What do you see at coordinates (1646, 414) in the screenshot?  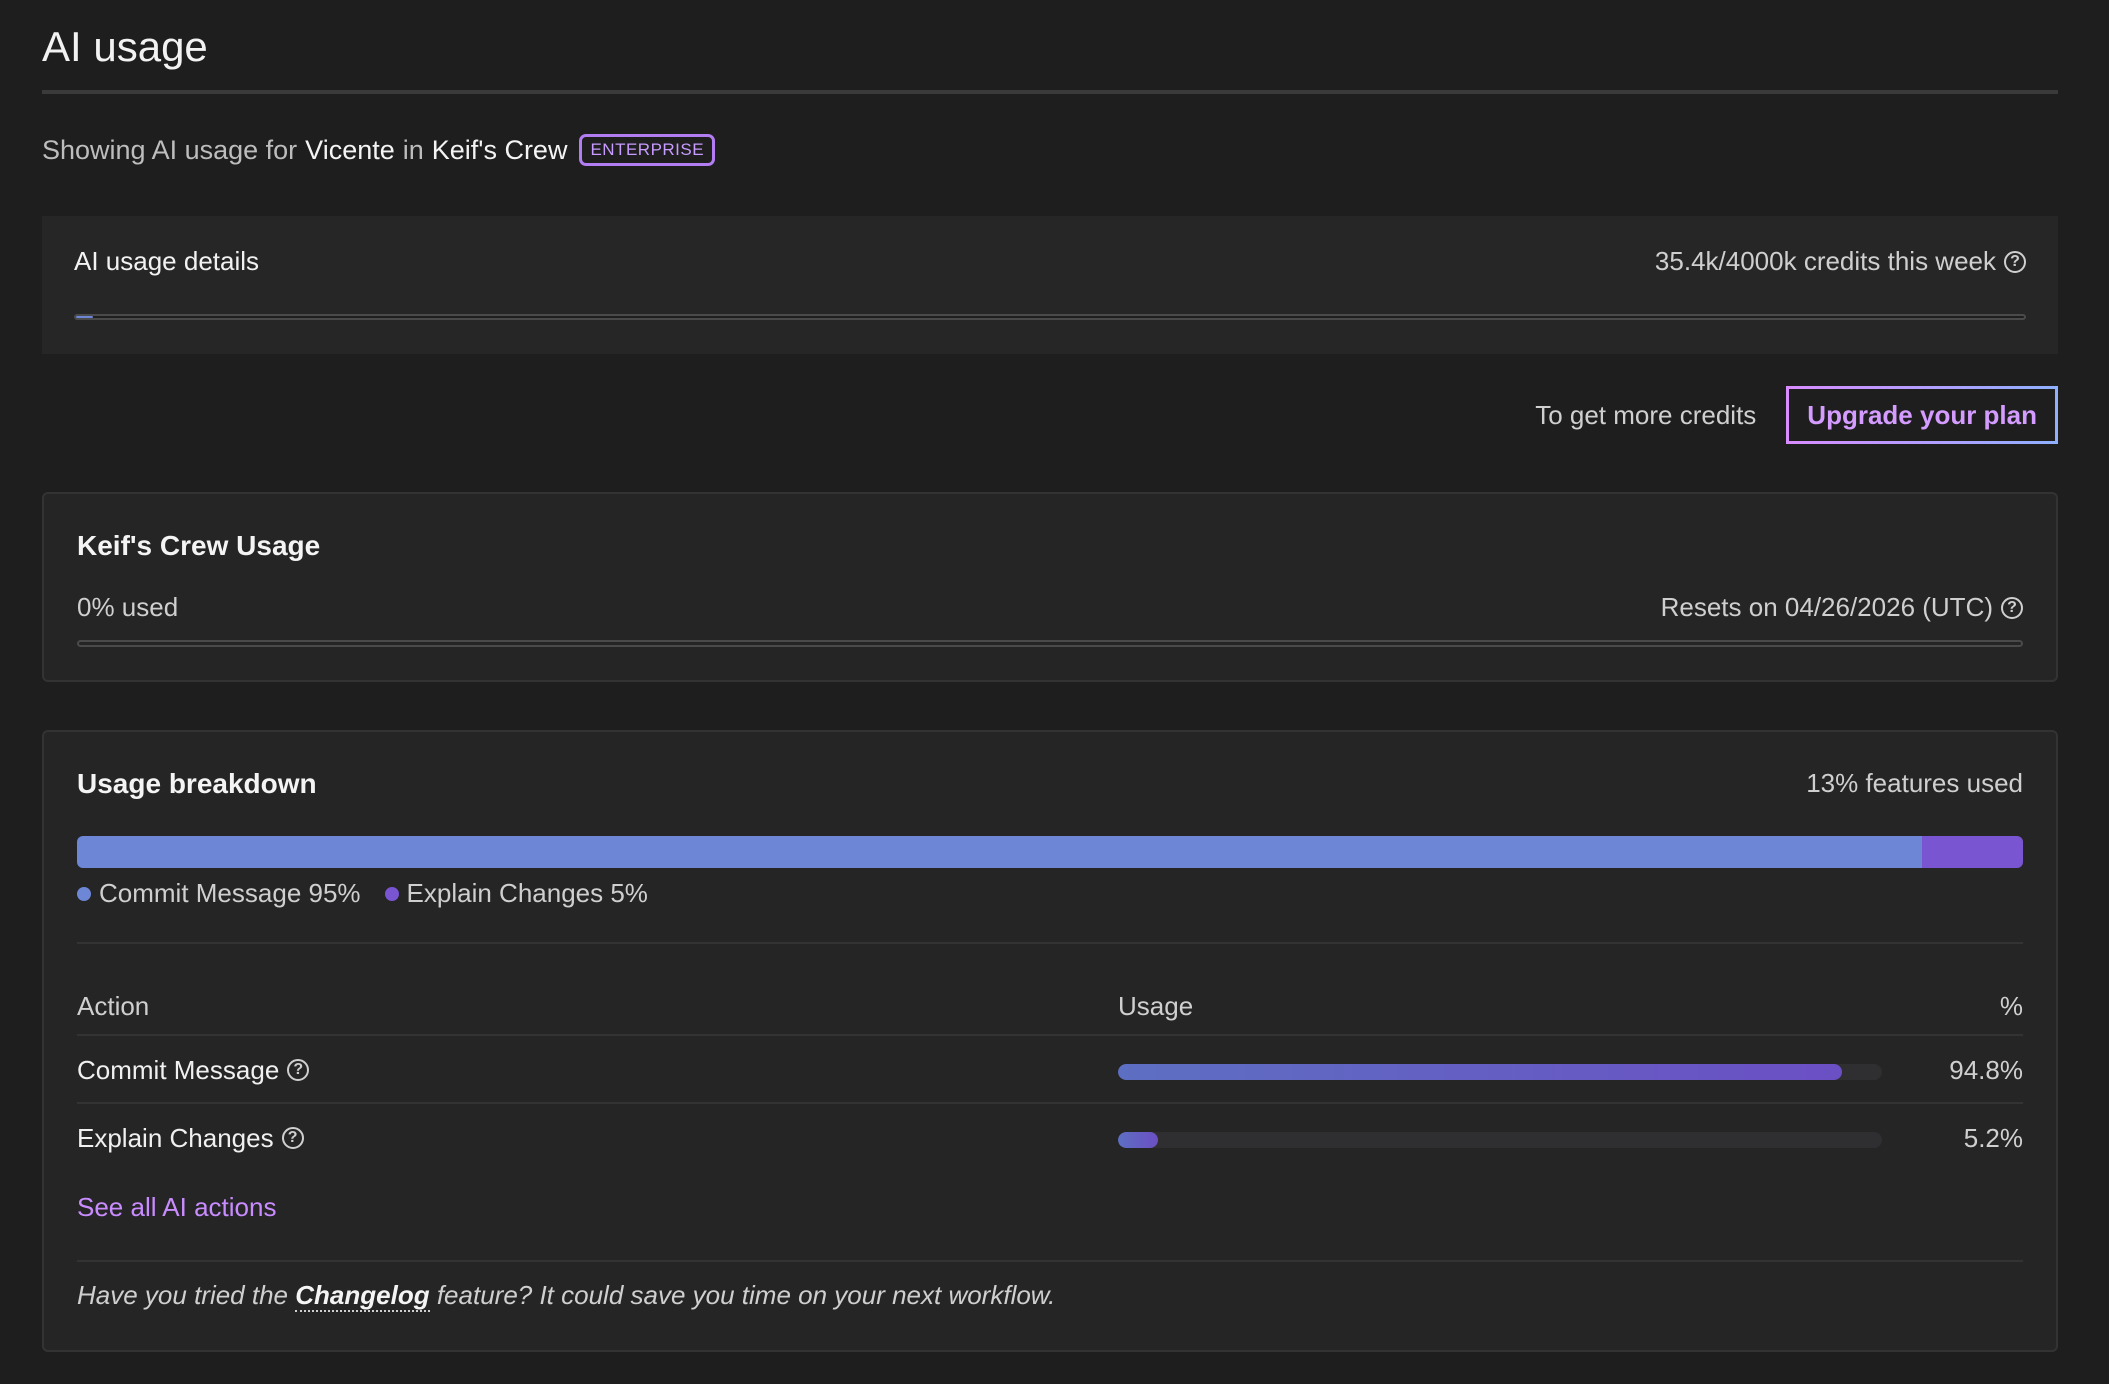 I see `upgrade-hint: To get more credits` at bounding box center [1646, 414].